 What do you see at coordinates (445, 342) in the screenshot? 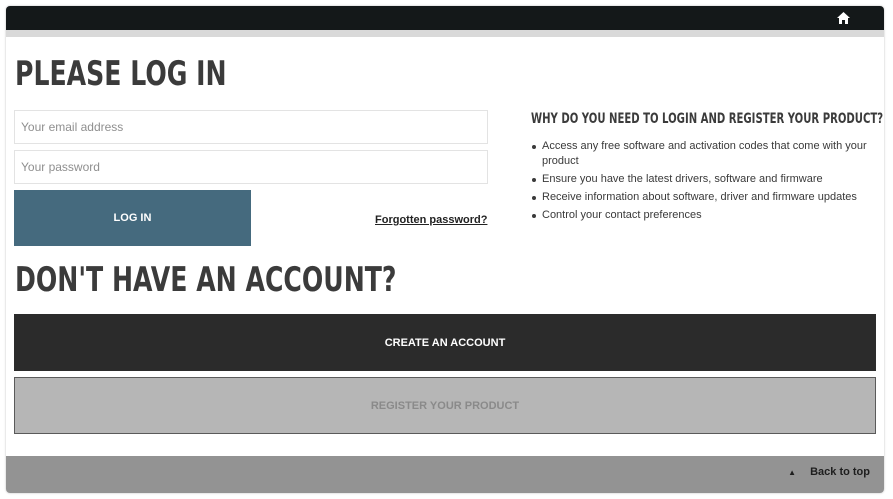
I see `create-account-button: CREATE AN ACCOUNT` at bounding box center [445, 342].